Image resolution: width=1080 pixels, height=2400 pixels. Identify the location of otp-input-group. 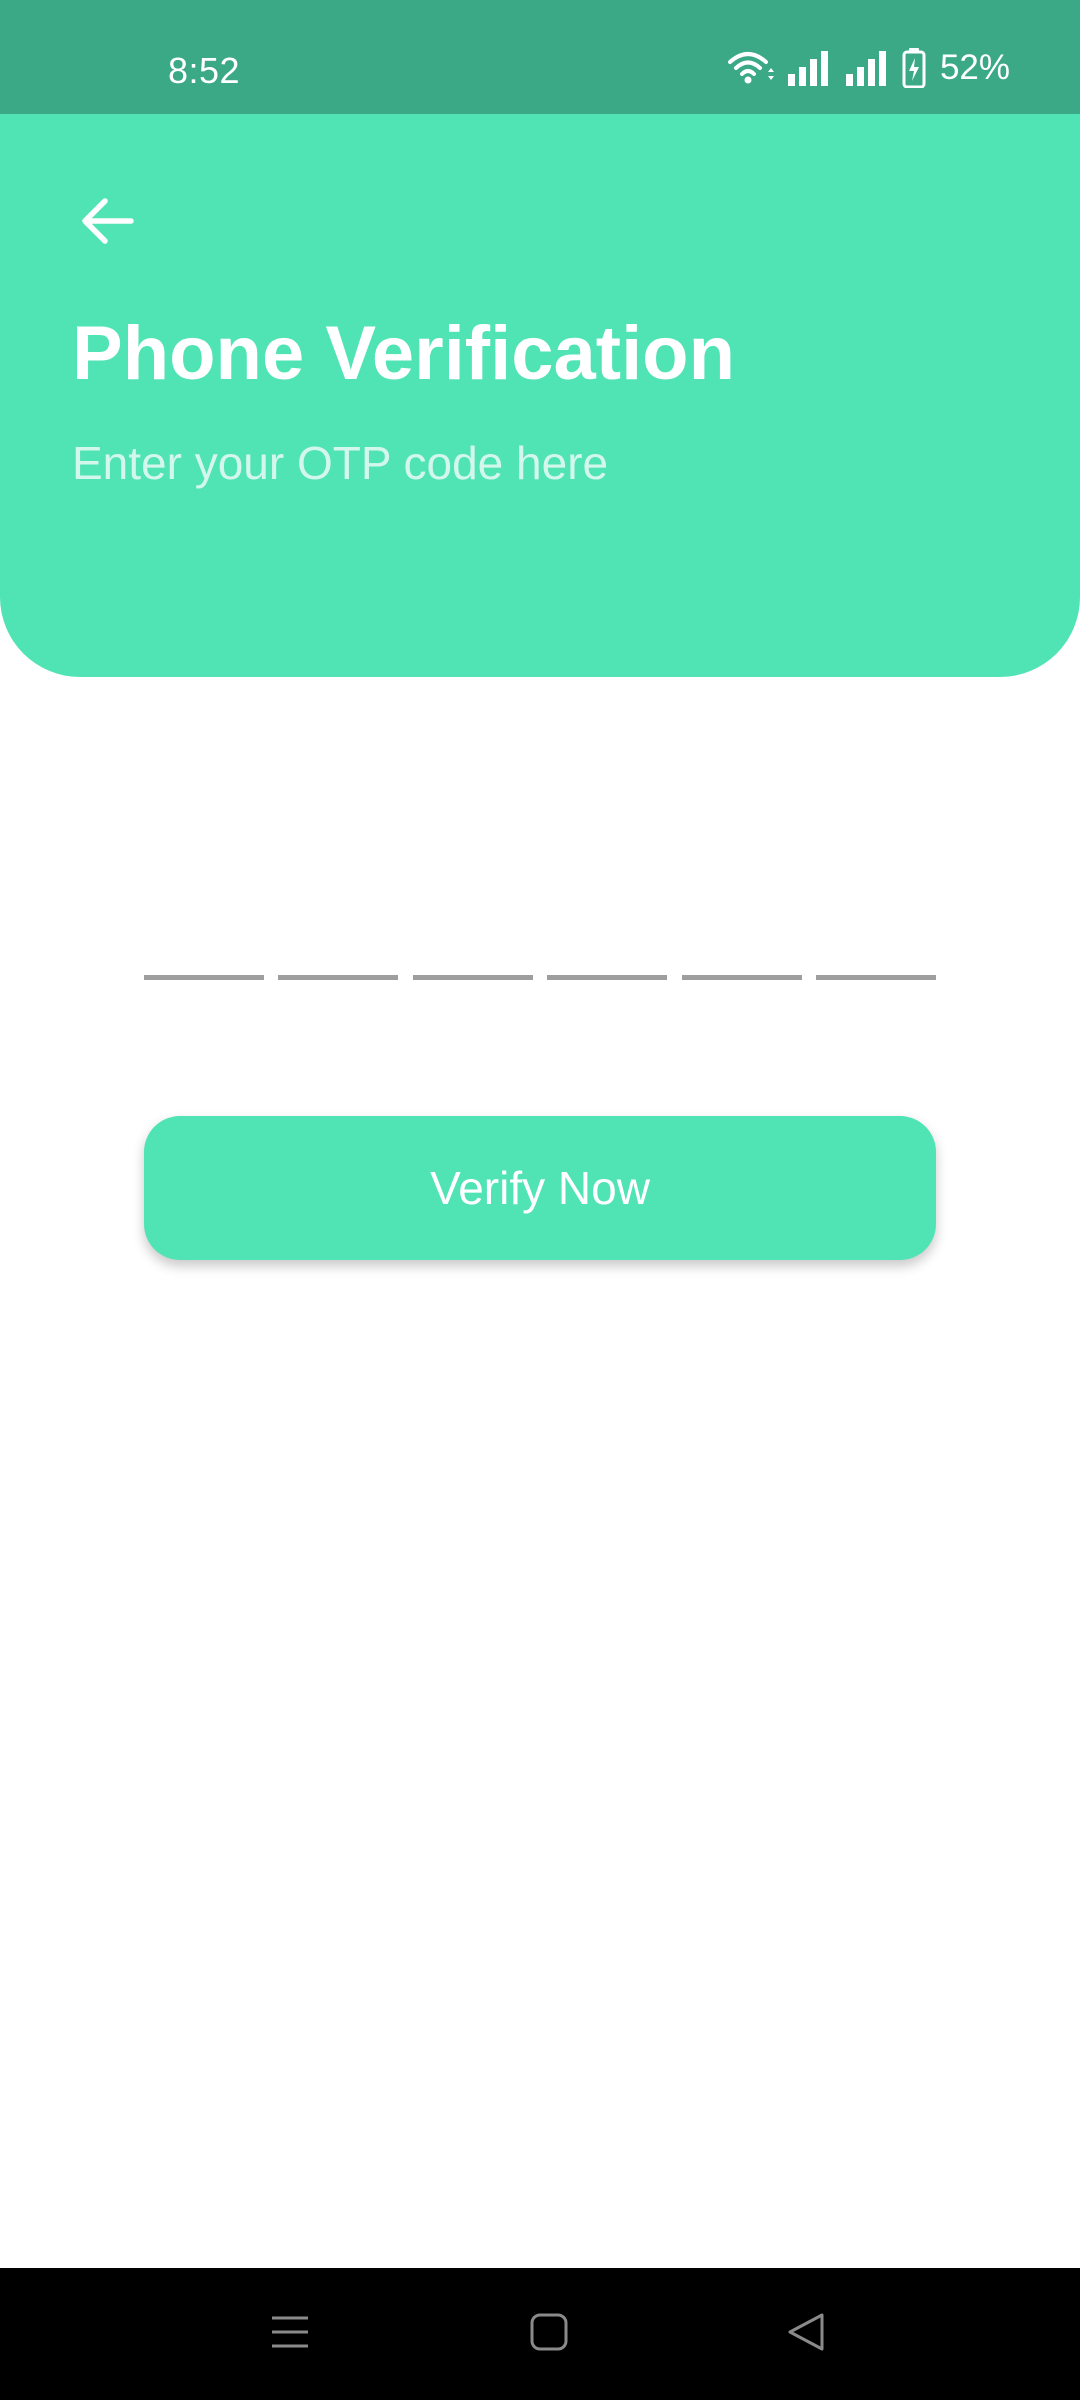
(540, 940).